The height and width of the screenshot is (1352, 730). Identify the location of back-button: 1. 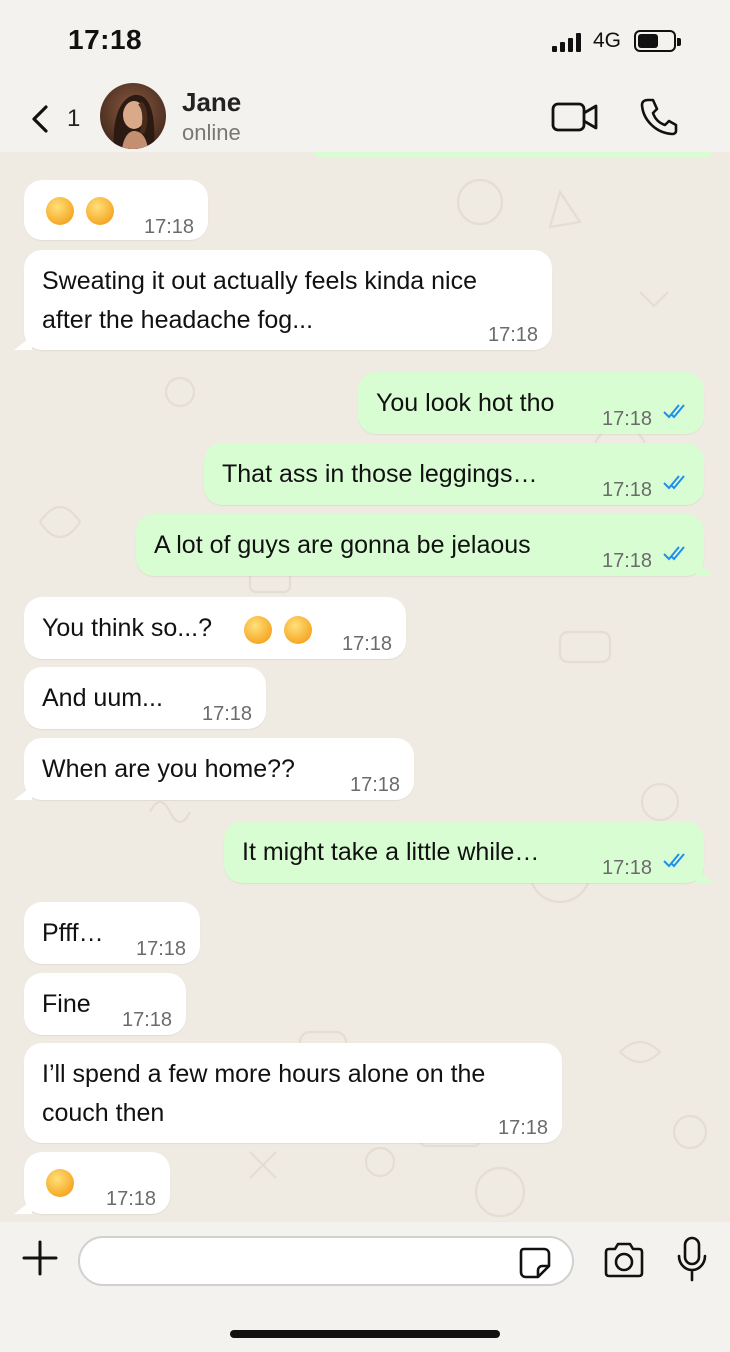
(52, 118).